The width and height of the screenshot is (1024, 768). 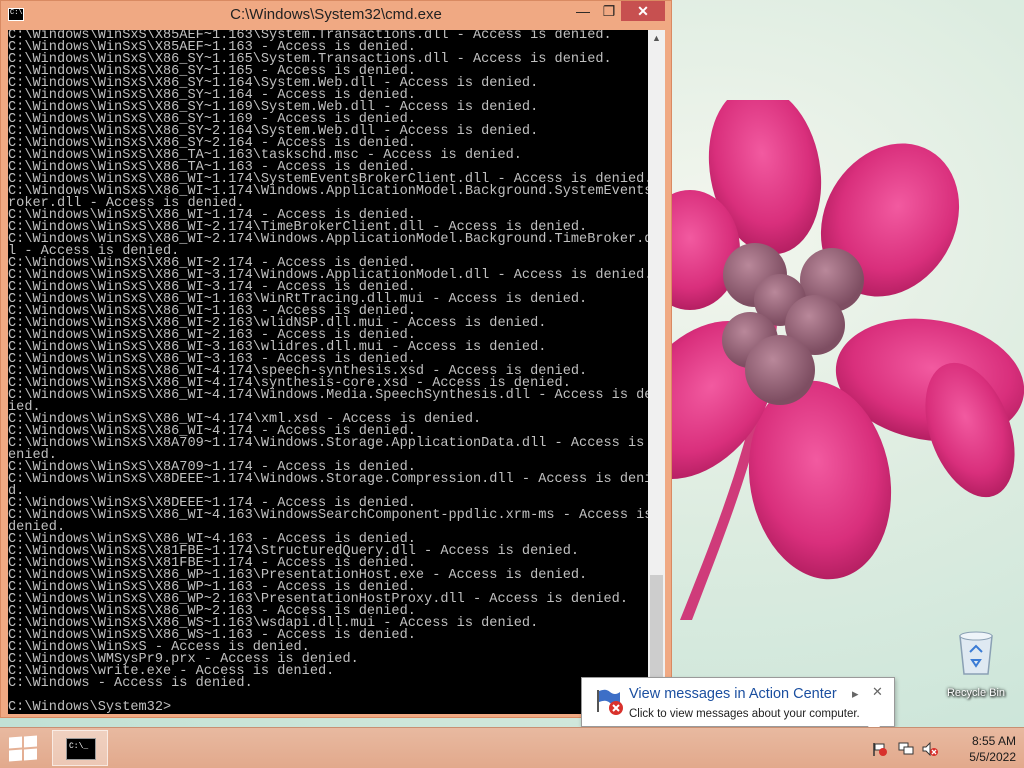 What do you see at coordinates (583, 11) in the screenshot?
I see `minimize-button: —` at bounding box center [583, 11].